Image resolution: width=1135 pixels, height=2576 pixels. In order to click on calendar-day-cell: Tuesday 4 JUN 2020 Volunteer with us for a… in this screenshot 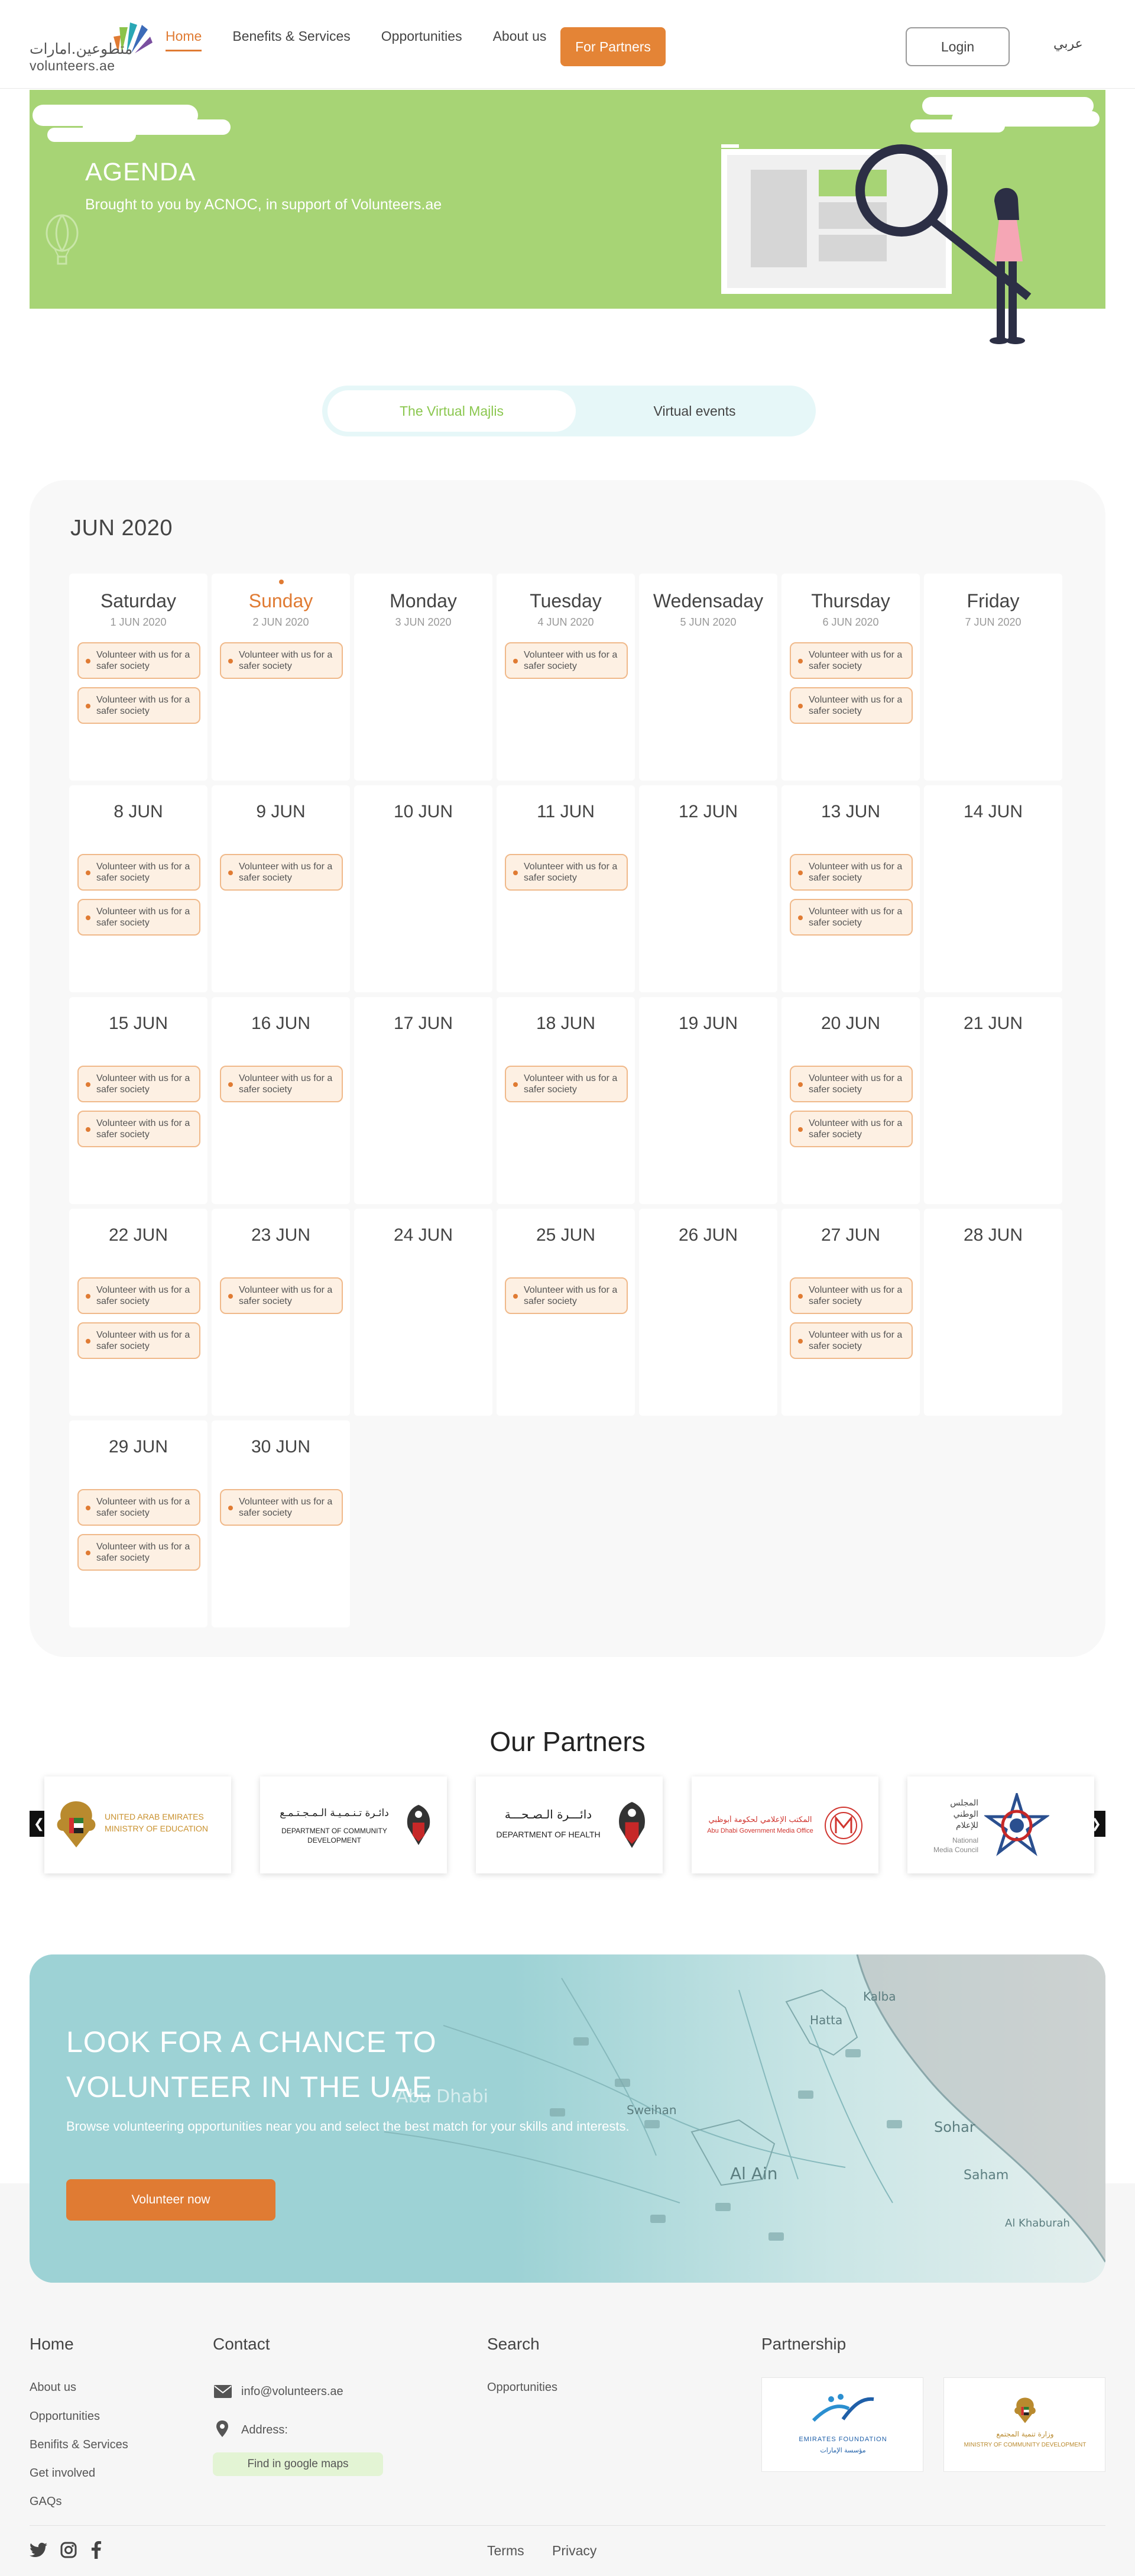, I will do `click(566, 678)`.